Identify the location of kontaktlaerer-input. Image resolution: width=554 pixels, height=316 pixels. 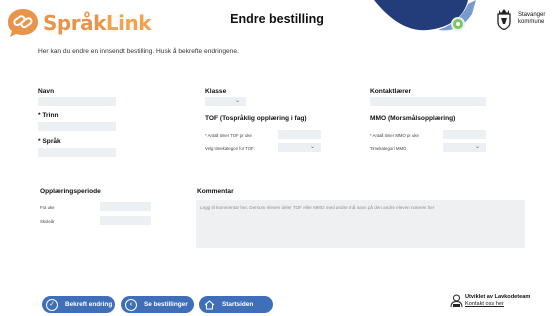
(428, 101).